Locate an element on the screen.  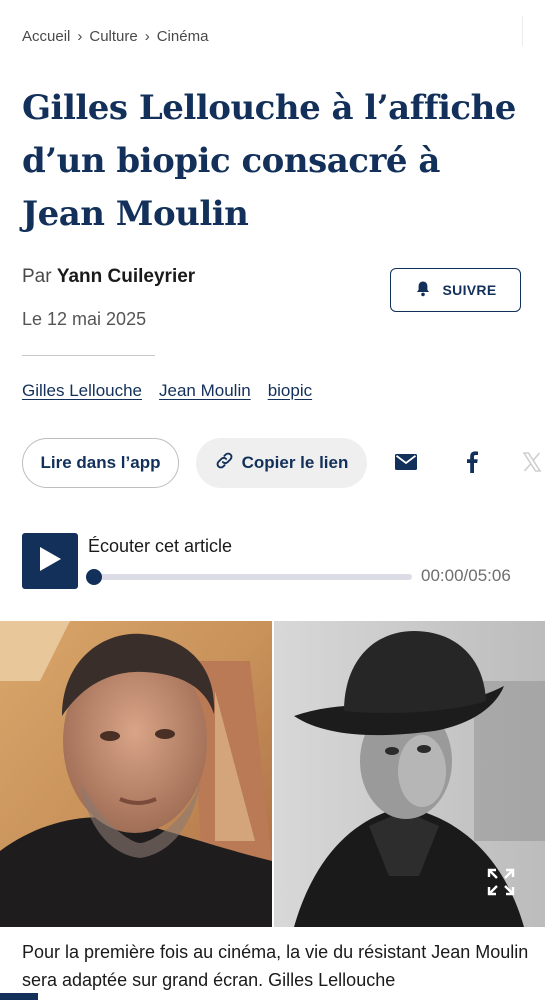
facebook-icon is located at coordinates (472, 464).